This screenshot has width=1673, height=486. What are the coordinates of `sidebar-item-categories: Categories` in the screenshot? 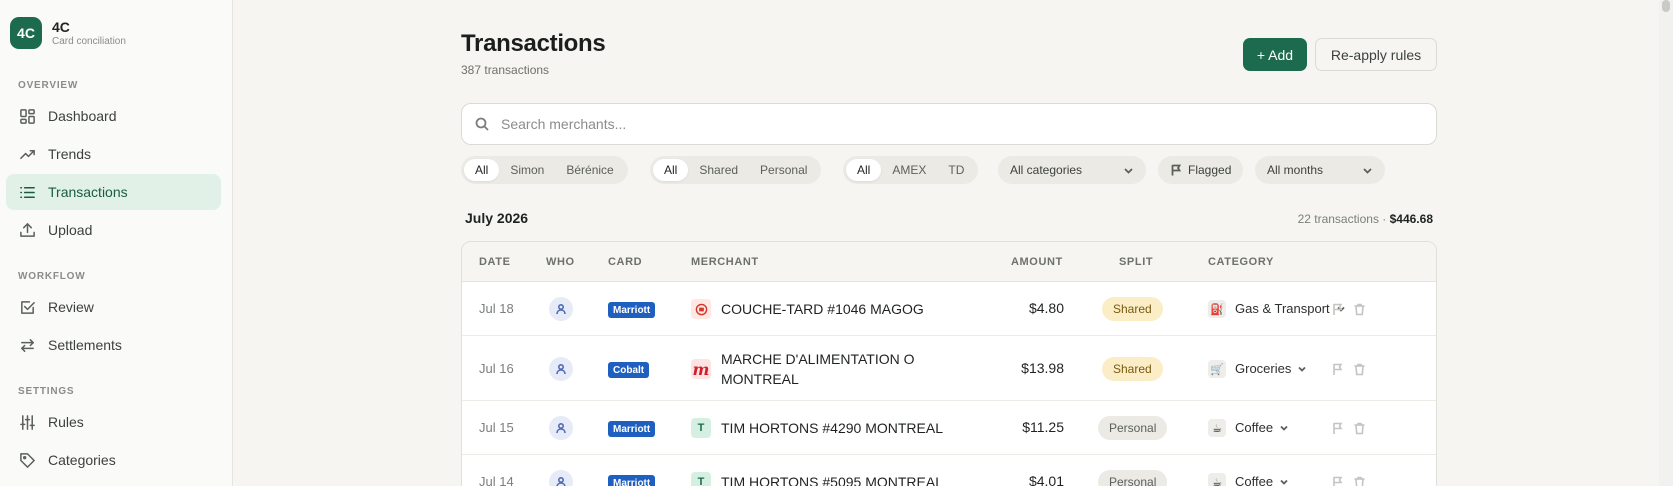 It's located at (113, 460).